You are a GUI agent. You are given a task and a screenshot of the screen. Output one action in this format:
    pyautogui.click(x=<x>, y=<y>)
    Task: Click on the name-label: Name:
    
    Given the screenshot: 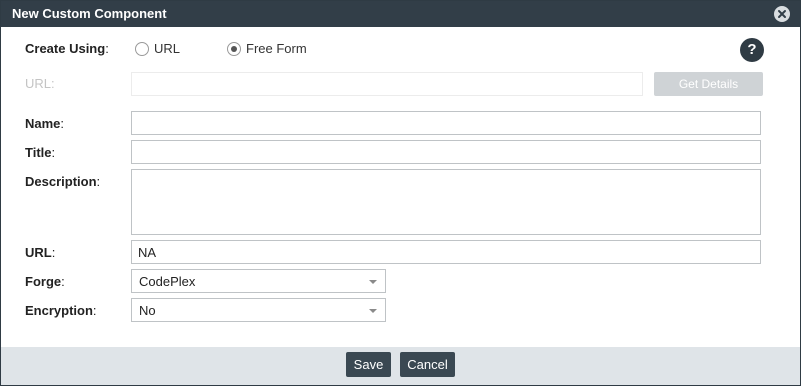 What is the action you would take?
    pyautogui.click(x=45, y=123)
    